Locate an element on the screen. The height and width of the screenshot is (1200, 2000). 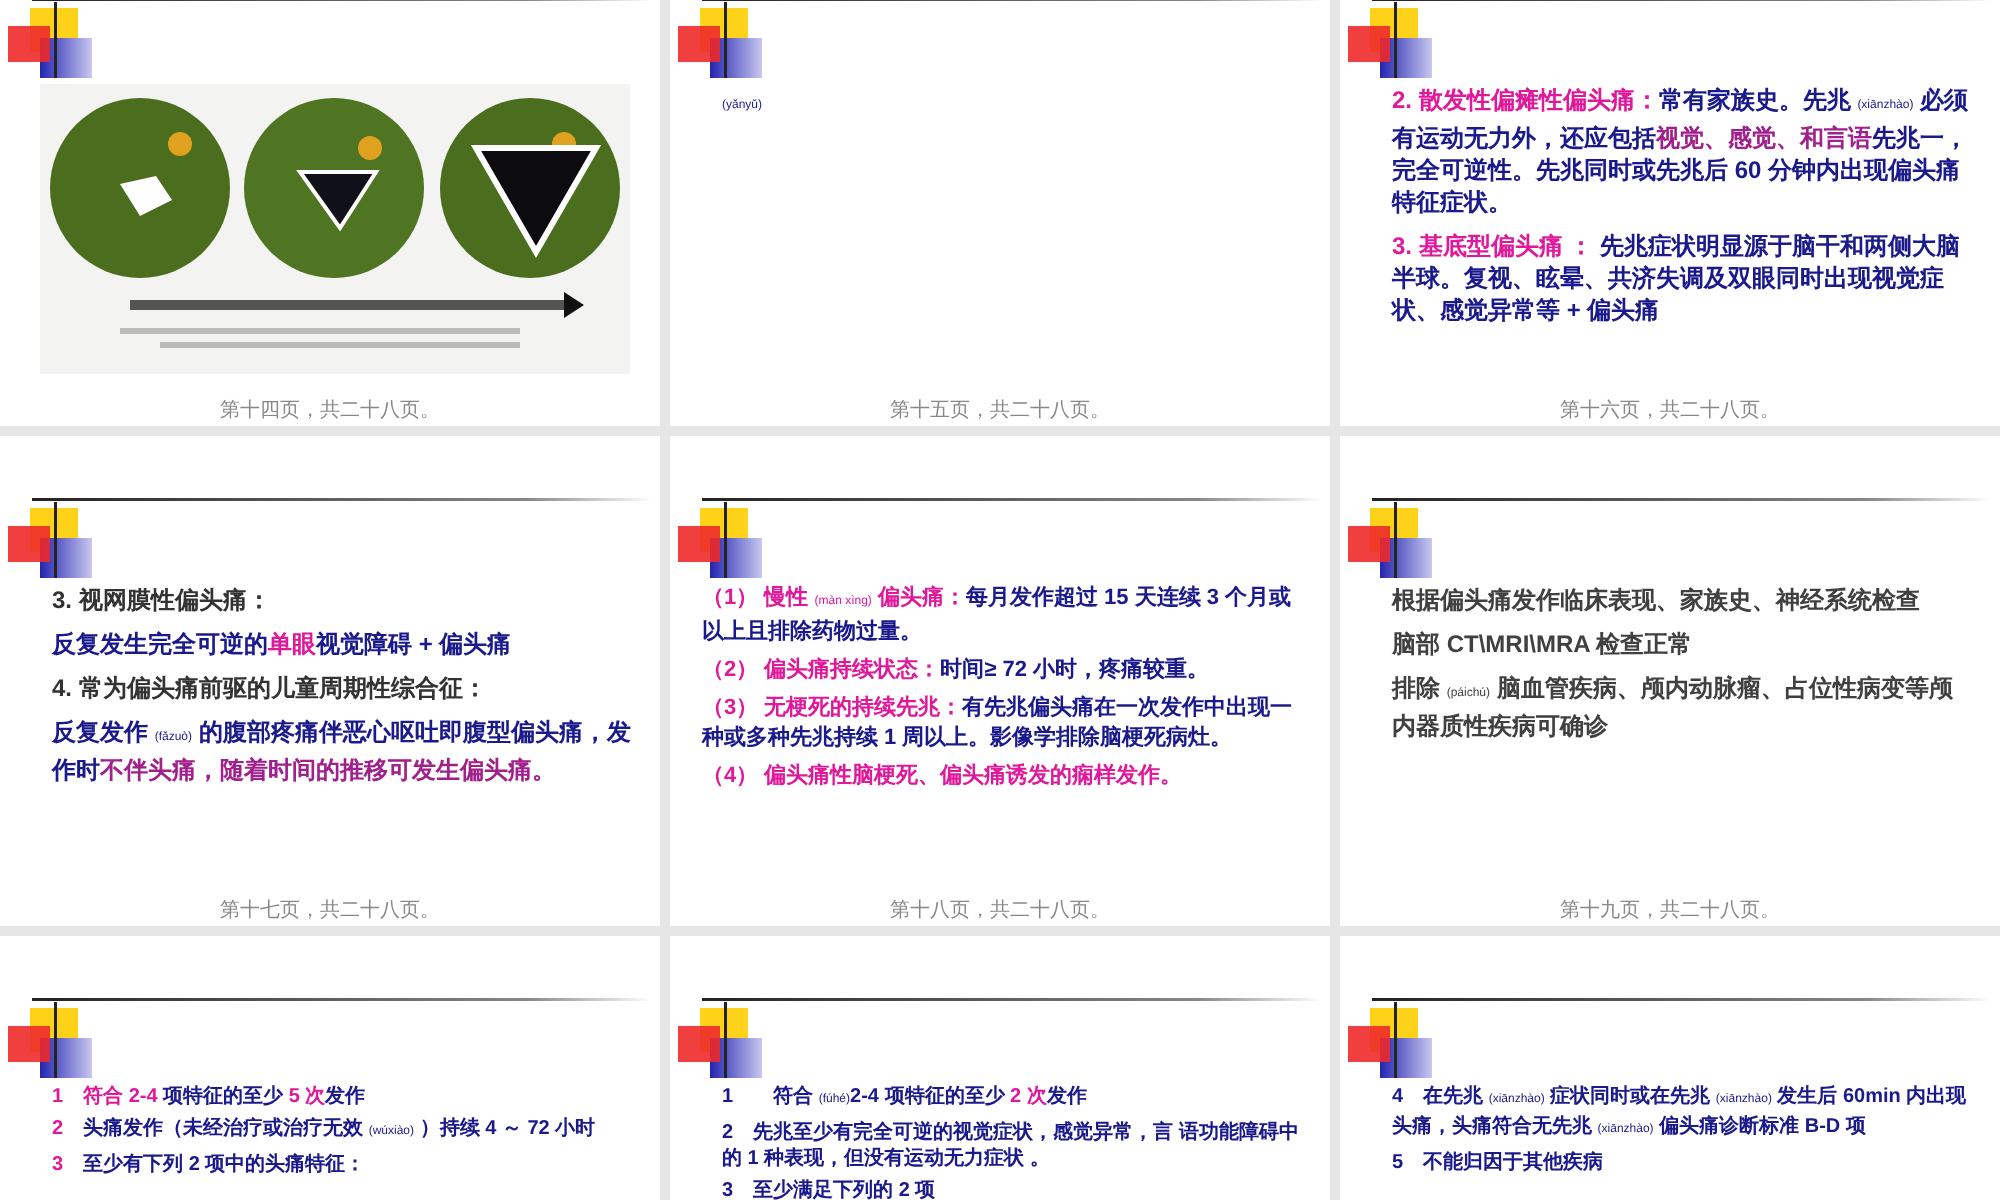
page-number: 第十五页，共二十八页。 is located at coordinates (1000, 411).